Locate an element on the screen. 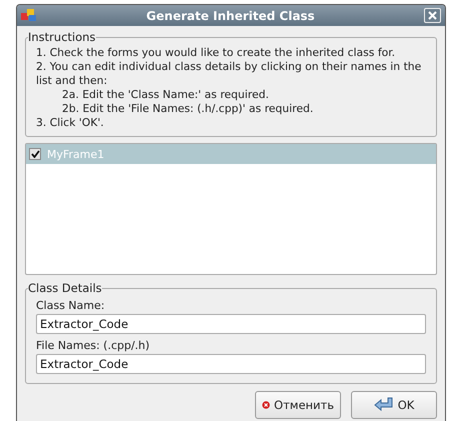  field-label: Class Name: is located at coordinates (71, 305).